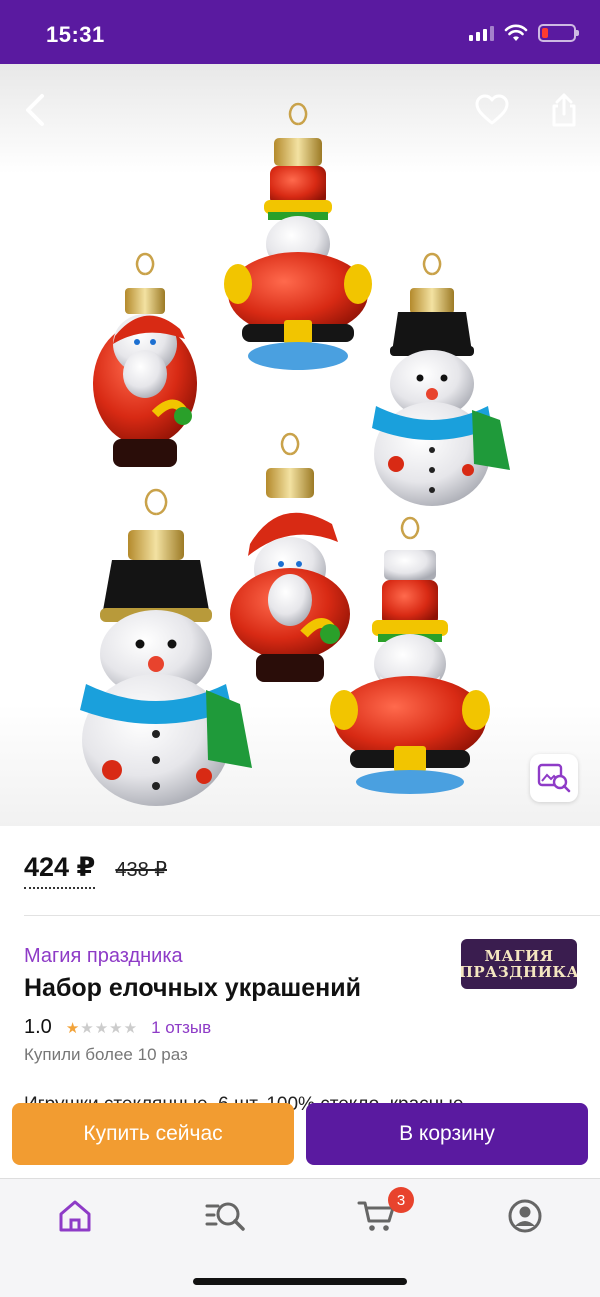 The height and width of the screenshot is (1297, 600). What do you see at coordinates (298, 236) in the screenshot?
I see `ornament-nutcracker` at bounding box center [298, 236].